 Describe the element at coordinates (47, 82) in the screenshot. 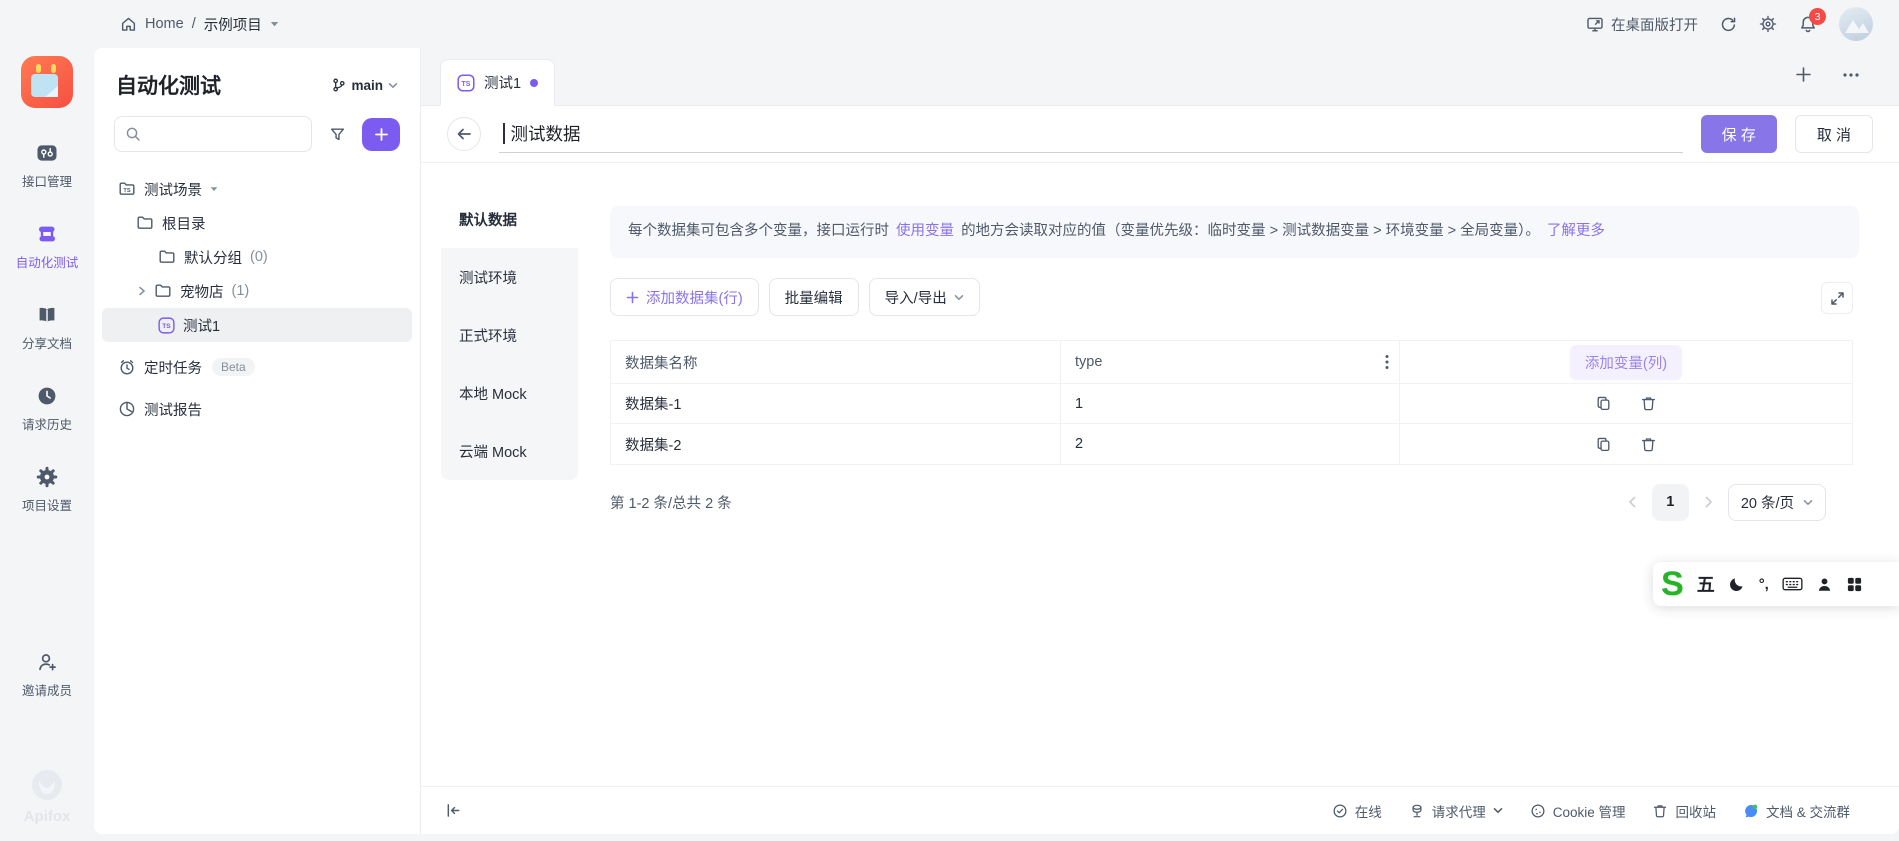

I see `app-logo` at that location.